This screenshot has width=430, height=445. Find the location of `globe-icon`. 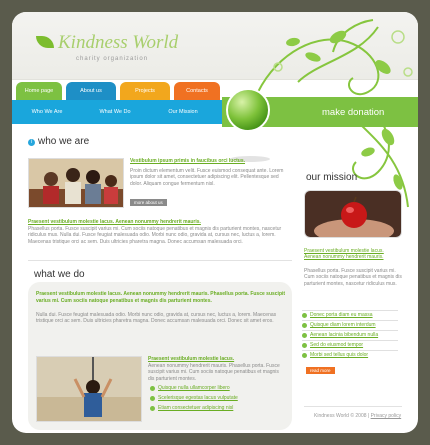

globe-icon is located at coordinates (248, 110).